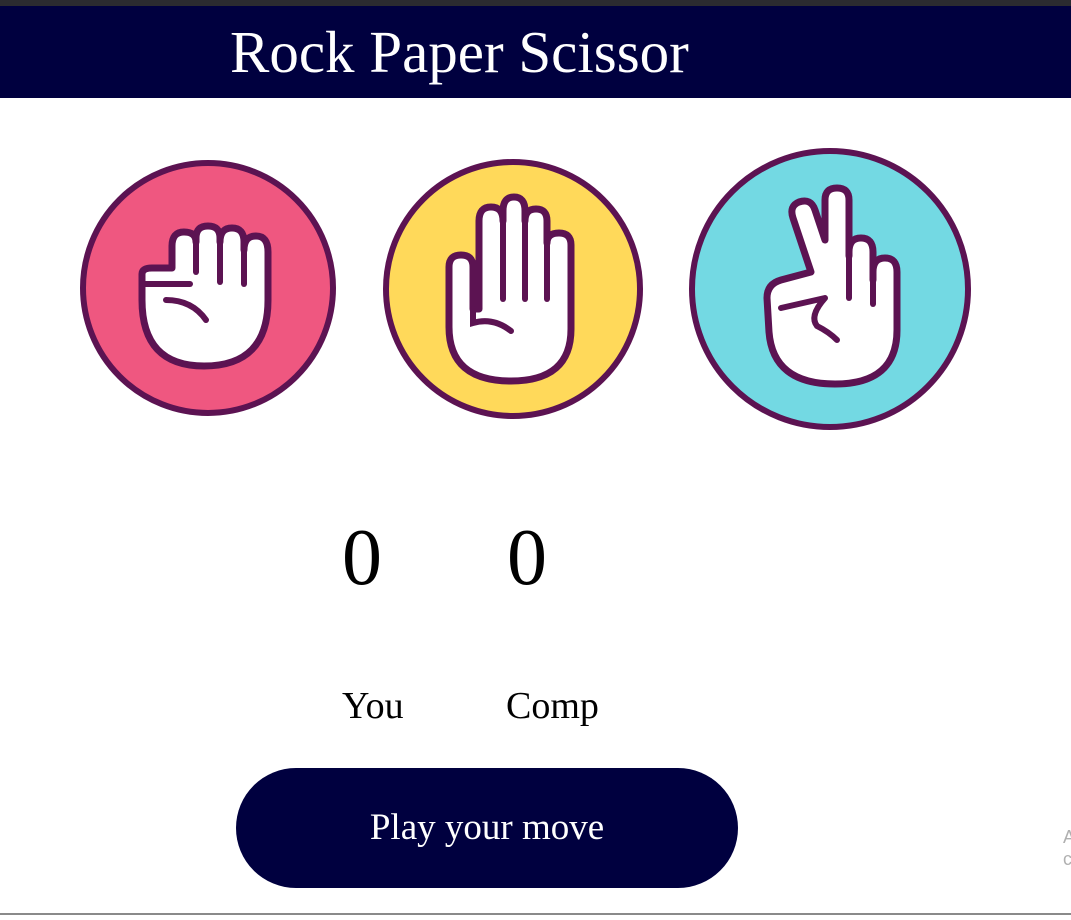 Image resolution: width=1071 pixels, height=920 pixels. I want to click on peace-hand-icon, so click(830, 289).